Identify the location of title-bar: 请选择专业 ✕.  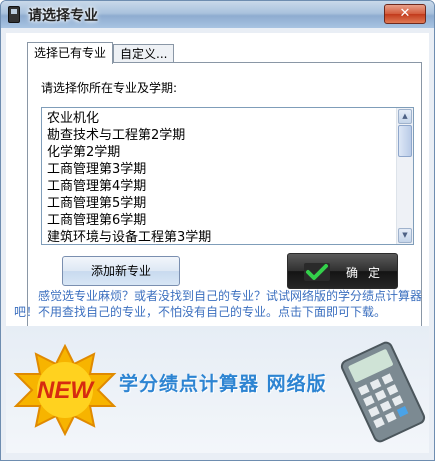
(217, 14).